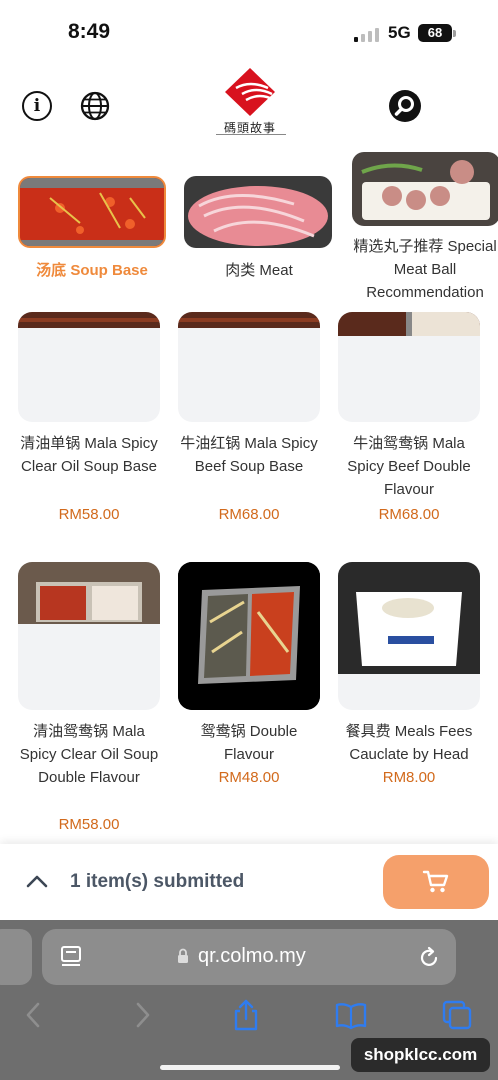 This screenshot has height=1080, width=498. I want to click on previous-tab, so click(16, 957).